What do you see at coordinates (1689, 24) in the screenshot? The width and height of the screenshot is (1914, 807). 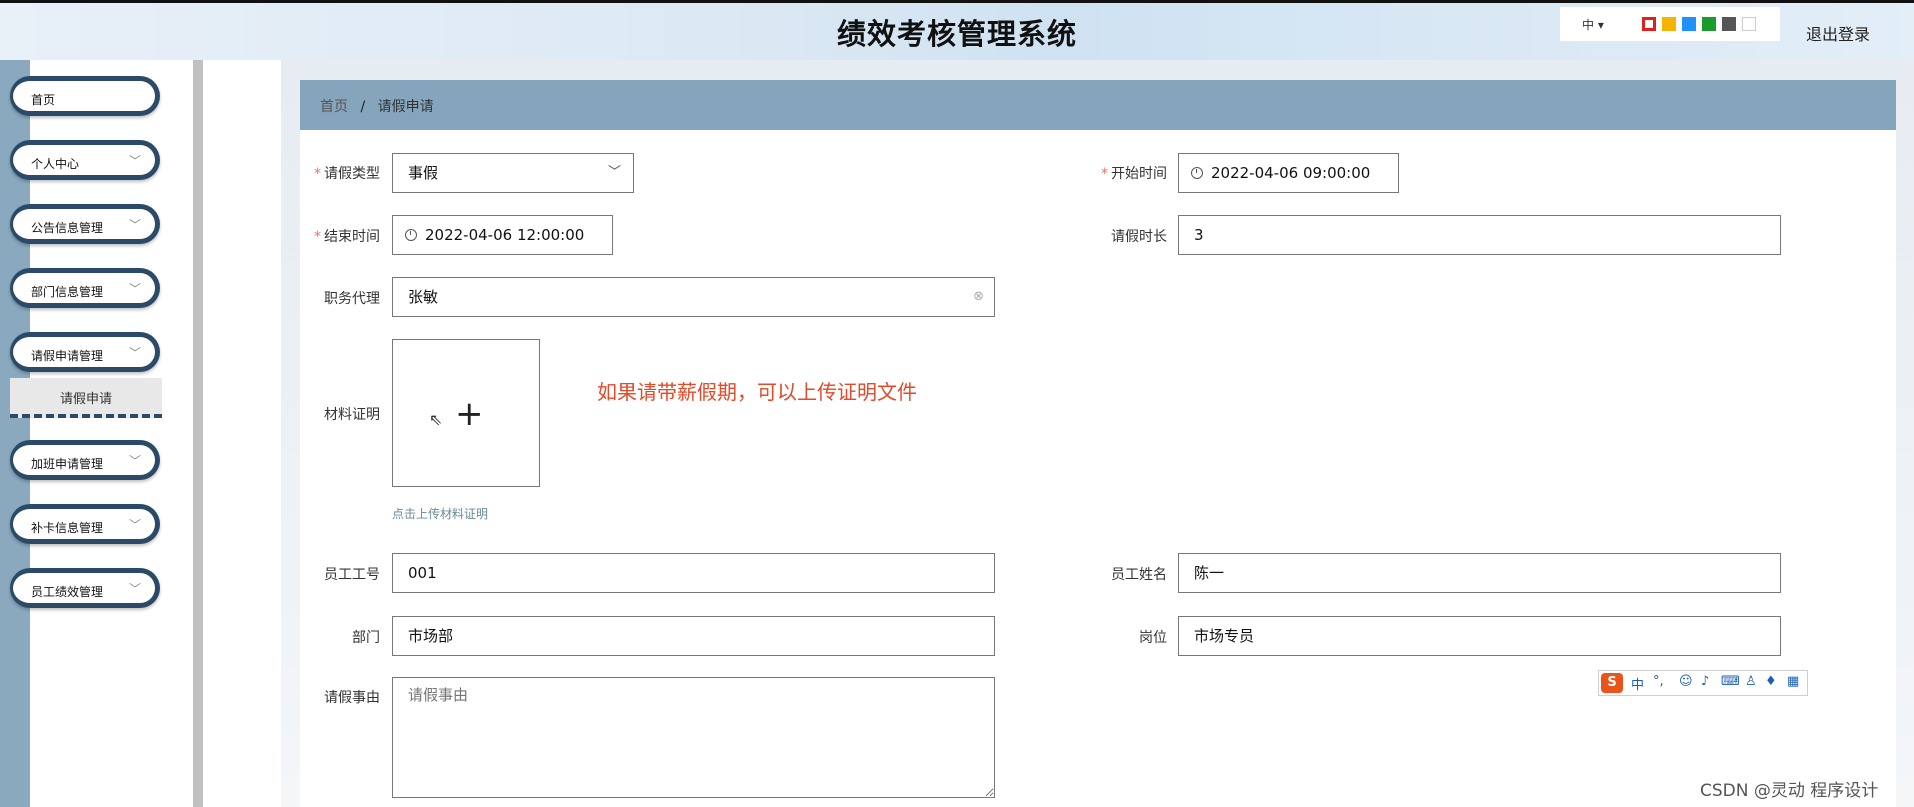 I see `theme-swatch-blue` at bounding box center [1689, 24].